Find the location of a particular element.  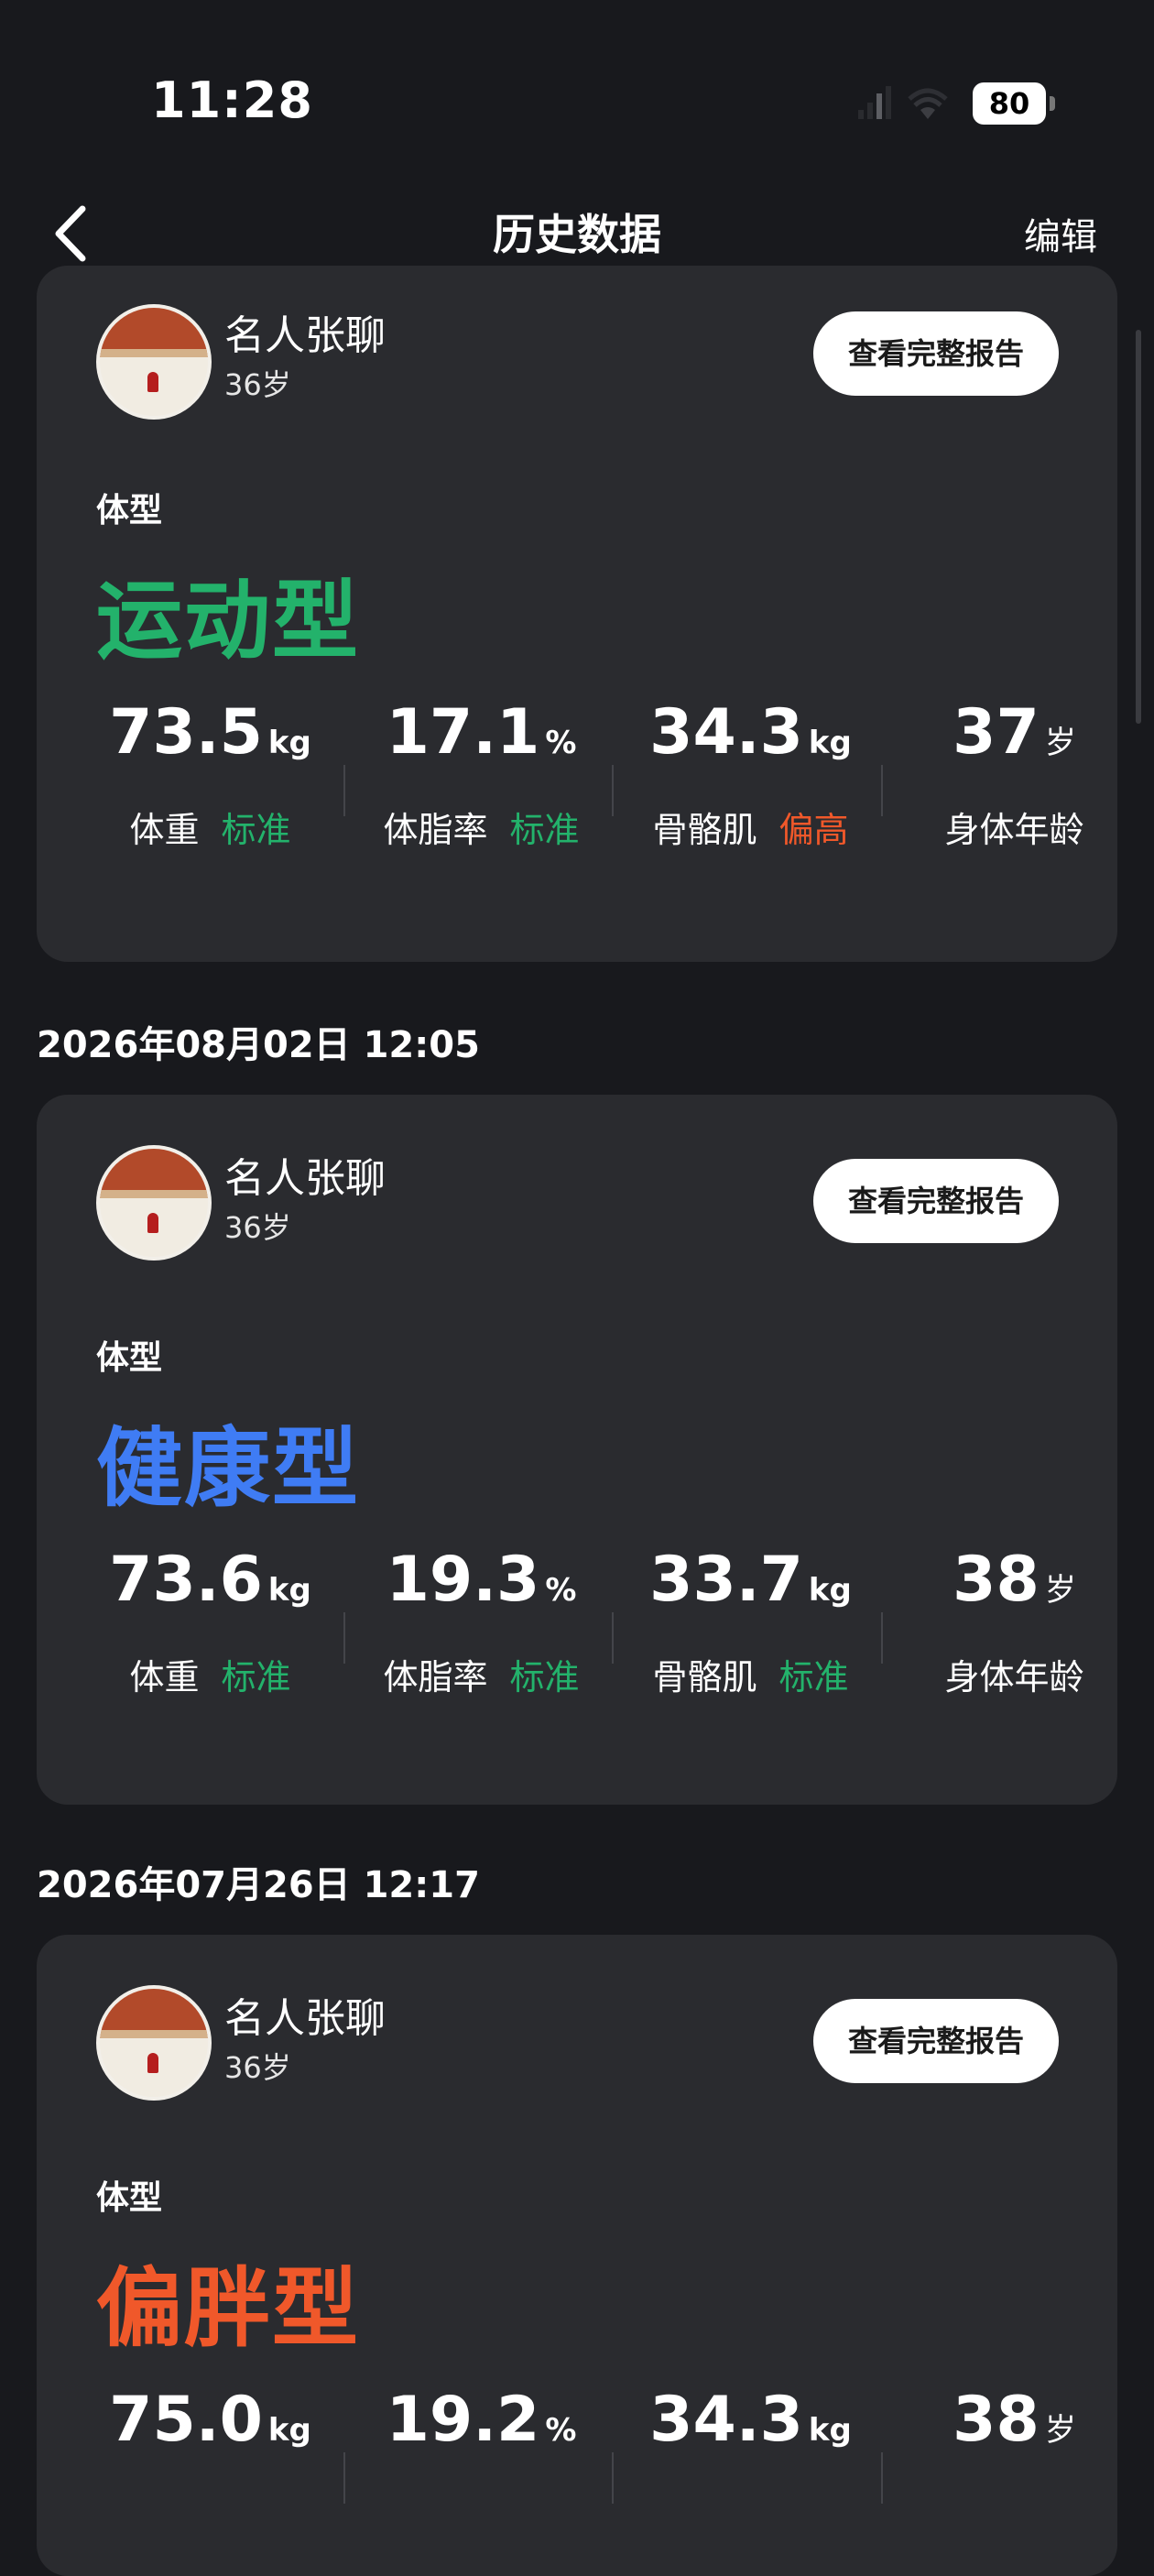

metric-value: 73.6 kg is located at coordinates (210, 1580).